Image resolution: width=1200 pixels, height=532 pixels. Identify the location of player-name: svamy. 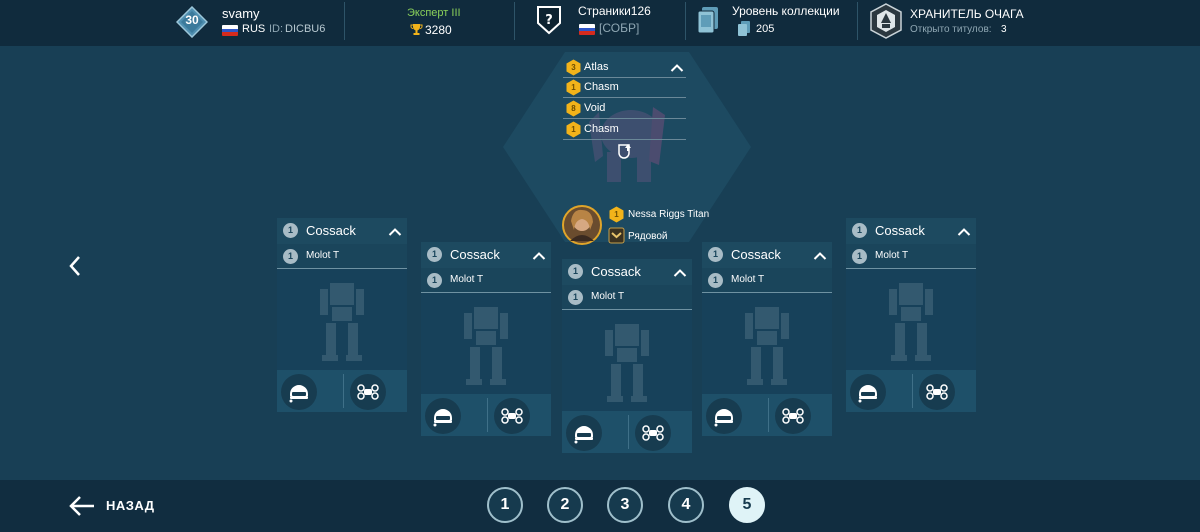
(241, 13).